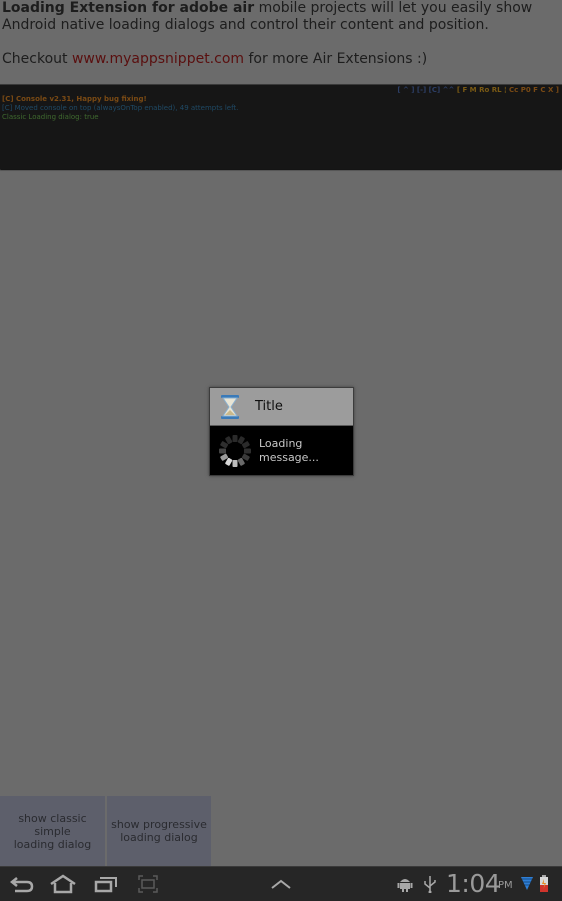 The height and width of the screenshot is (901, 562). What do you see at coordinates (473, 884) in the screenshot?
I see `clock-time: 1:04` at bounding box center [473, 884].